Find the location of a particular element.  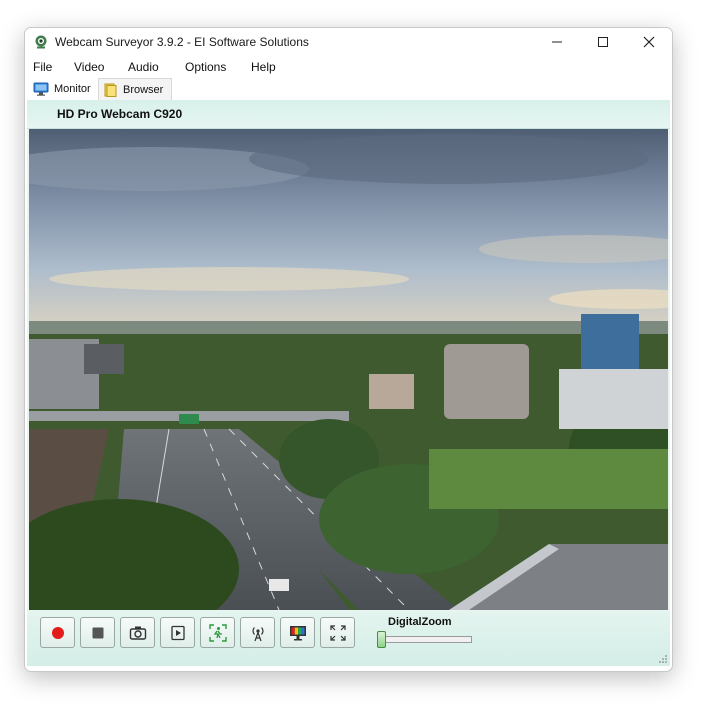

camera-header: HD Pro Webcam C920 is located at coordinates (348, 114).